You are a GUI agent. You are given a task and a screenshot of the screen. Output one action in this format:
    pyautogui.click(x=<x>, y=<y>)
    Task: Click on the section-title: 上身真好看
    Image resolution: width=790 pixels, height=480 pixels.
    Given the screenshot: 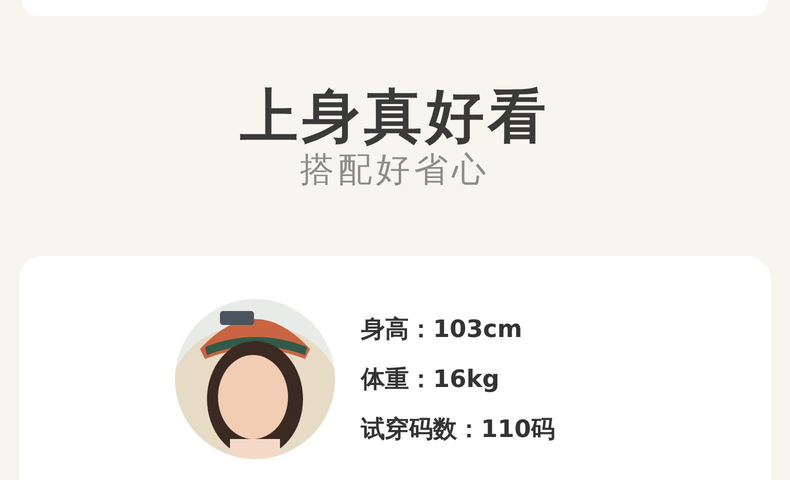 What is the action you would take?
    pyautogui.click(x=395, y=116)
    